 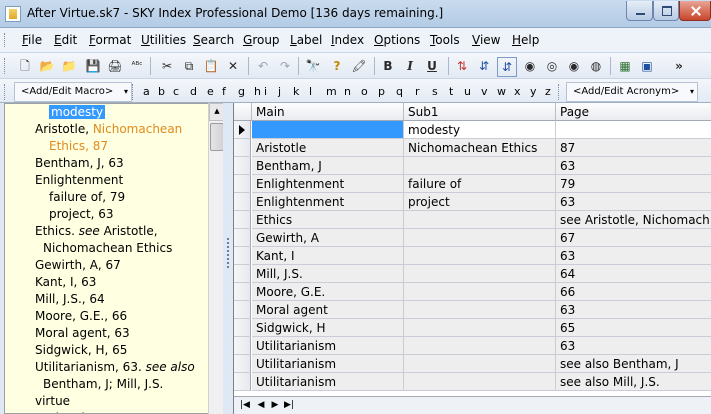 What do you see at coordinates (176, 91) in the screenshot?
I see `letter-c-button: c` at bounding box center [176, 91].